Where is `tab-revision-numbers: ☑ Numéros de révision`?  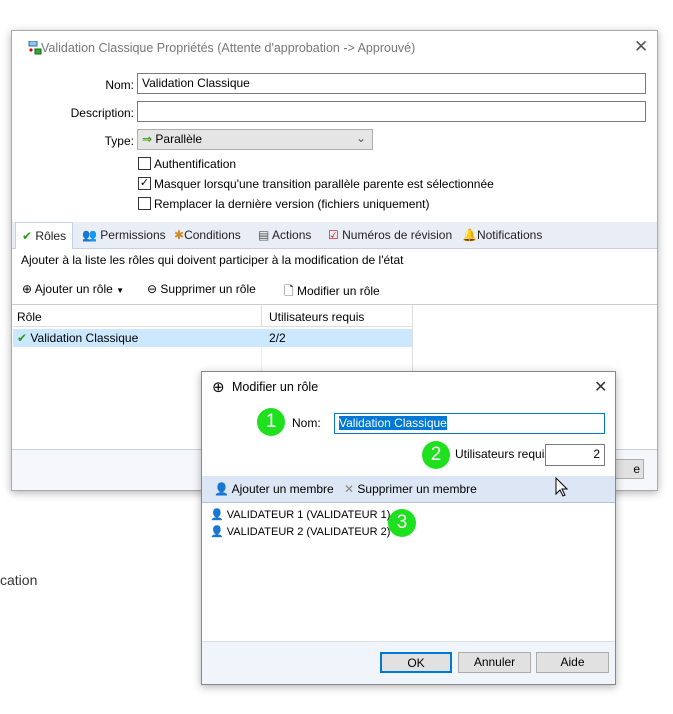 tab-revision-numbers: ☑ Numéros de révision is located at coordinates (390, 235).